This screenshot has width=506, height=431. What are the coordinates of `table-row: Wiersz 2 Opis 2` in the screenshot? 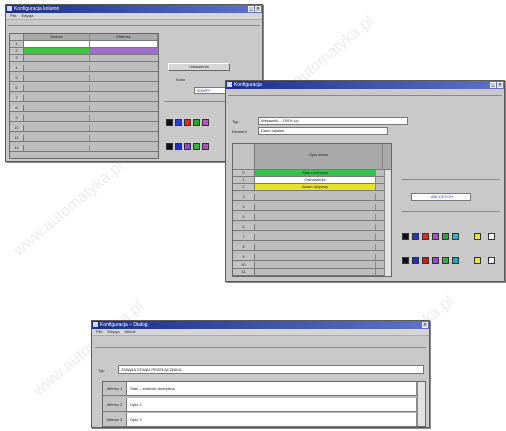 It's located at (260, 405).